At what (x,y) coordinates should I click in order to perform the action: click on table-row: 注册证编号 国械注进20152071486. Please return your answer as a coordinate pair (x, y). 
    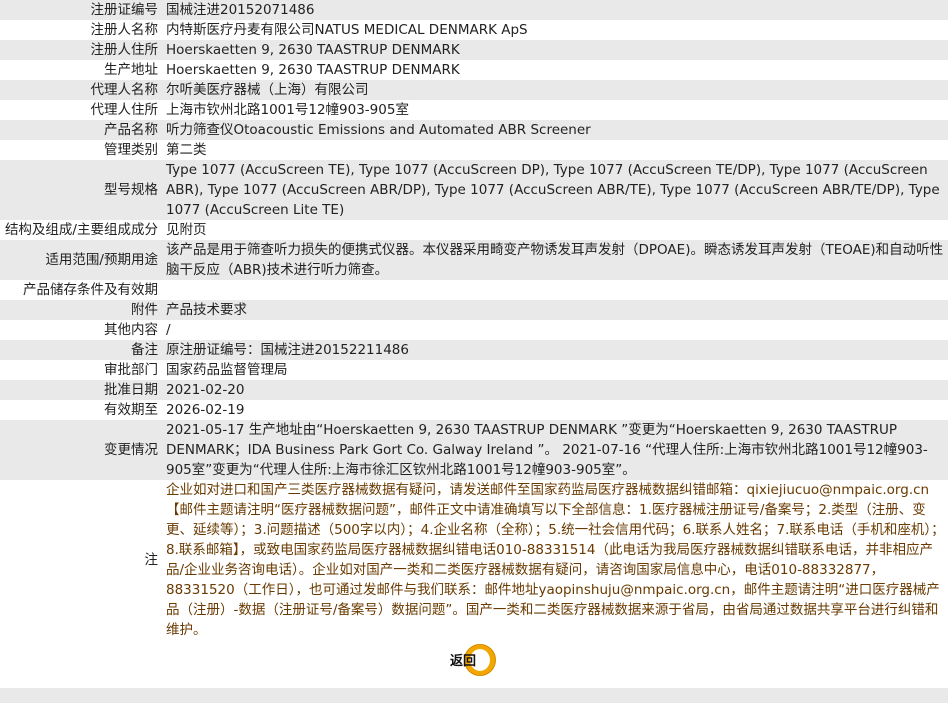
    Looking at the image, I should click on (474, 10).